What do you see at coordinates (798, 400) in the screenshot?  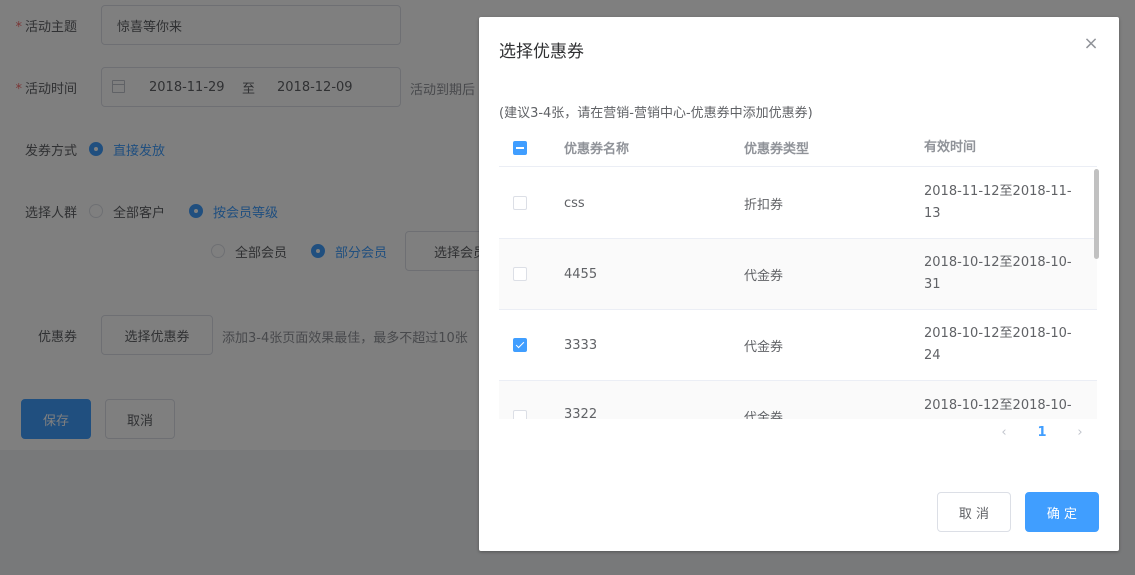 I see `table-row: 3322 代金券 2018-10-12至2018-10-` at bounding box center [798, 400].